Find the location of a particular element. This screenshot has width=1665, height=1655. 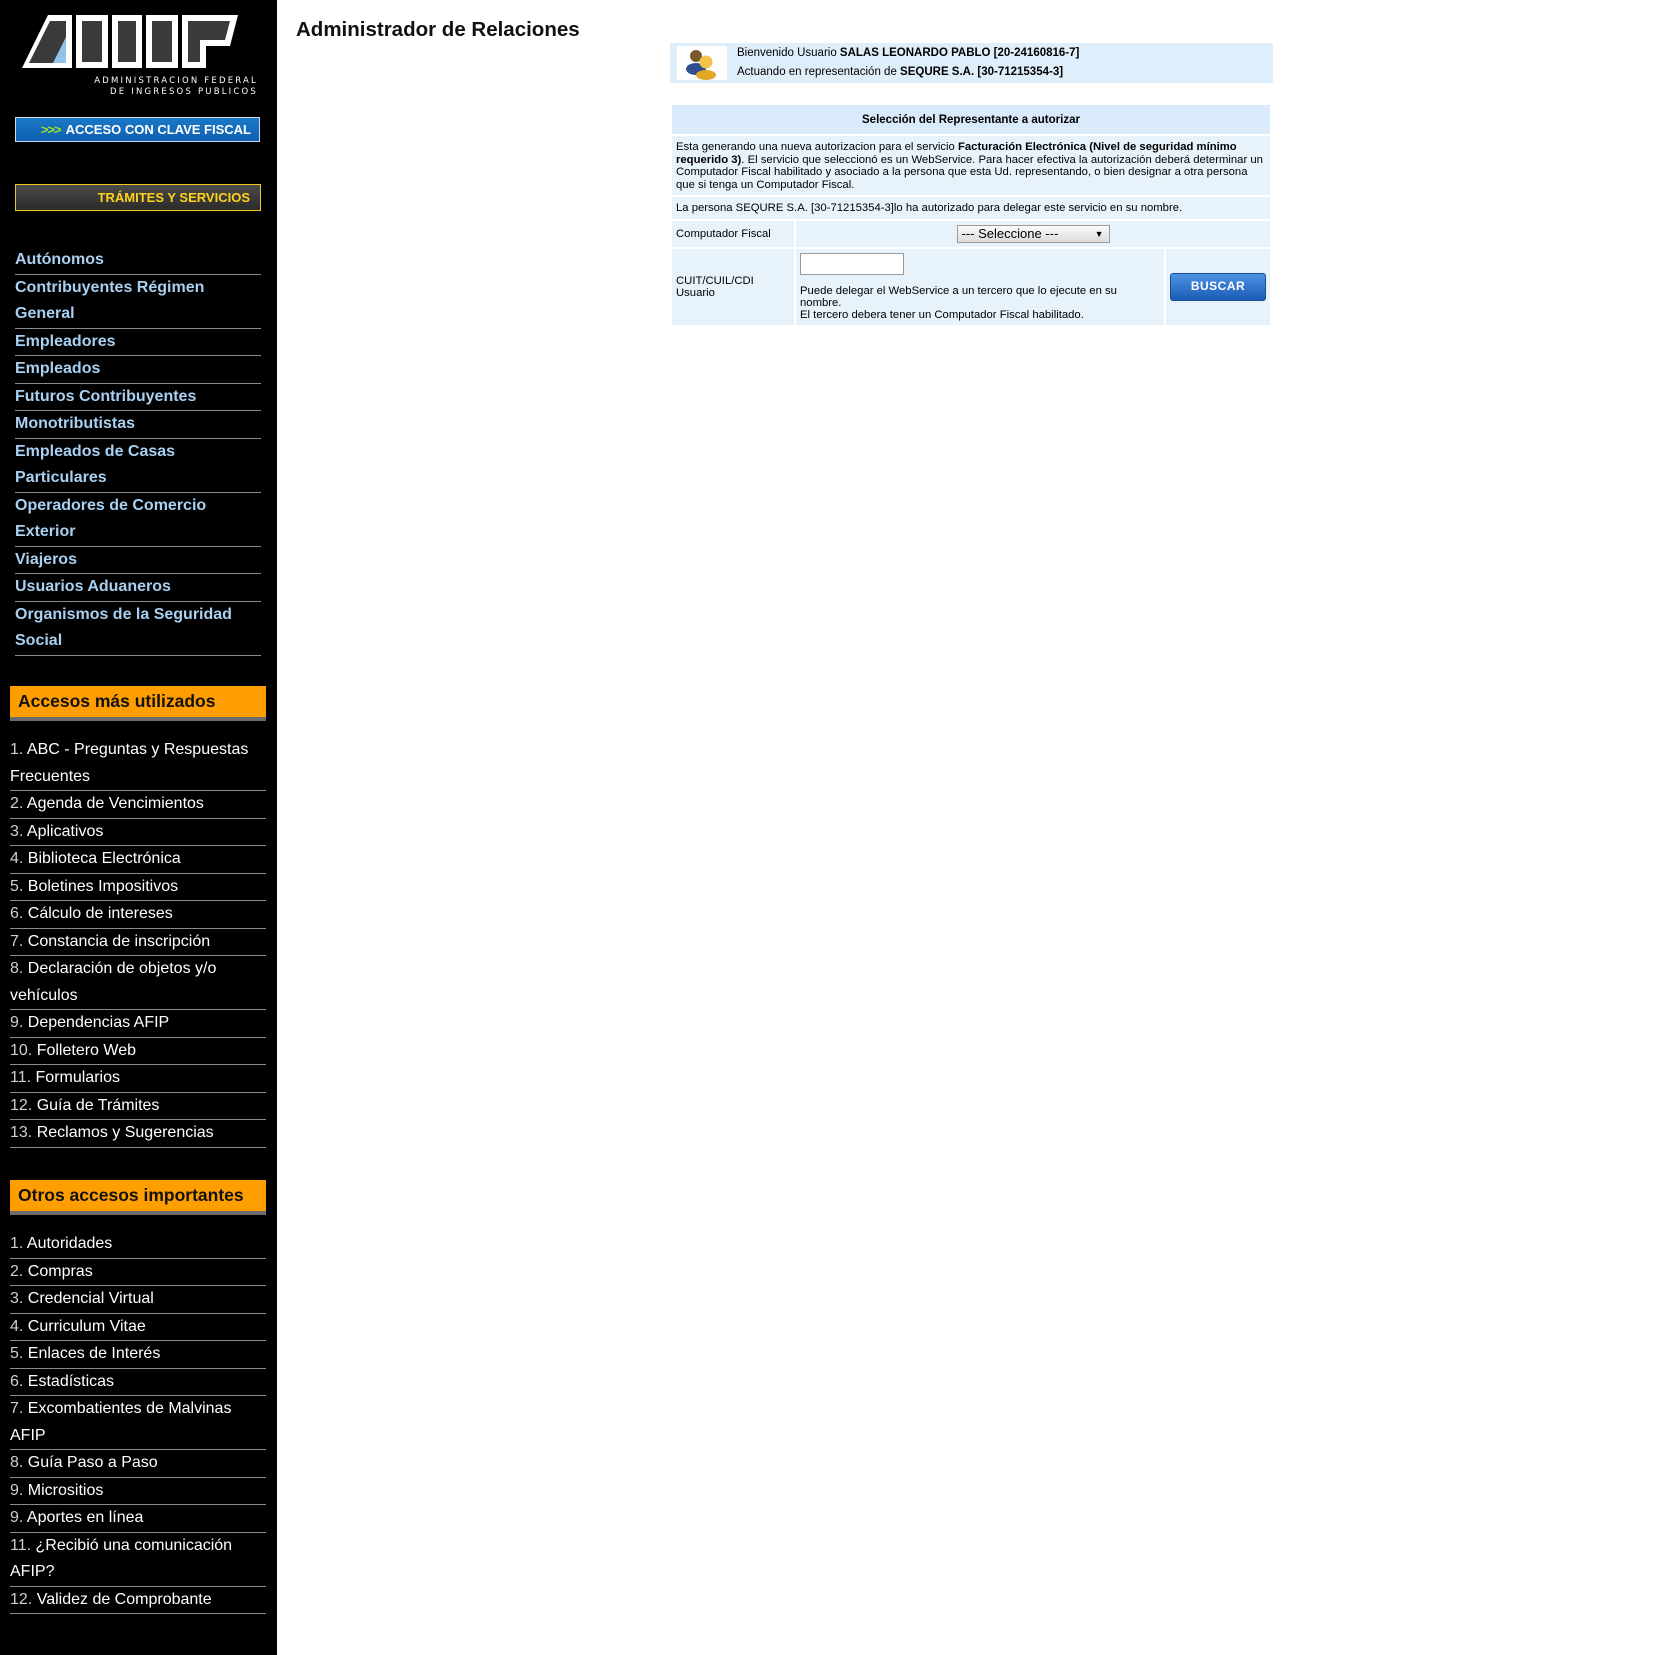

computador-fiscal-selected: --- Seleccione --- is located at coordinates (1010, 233).